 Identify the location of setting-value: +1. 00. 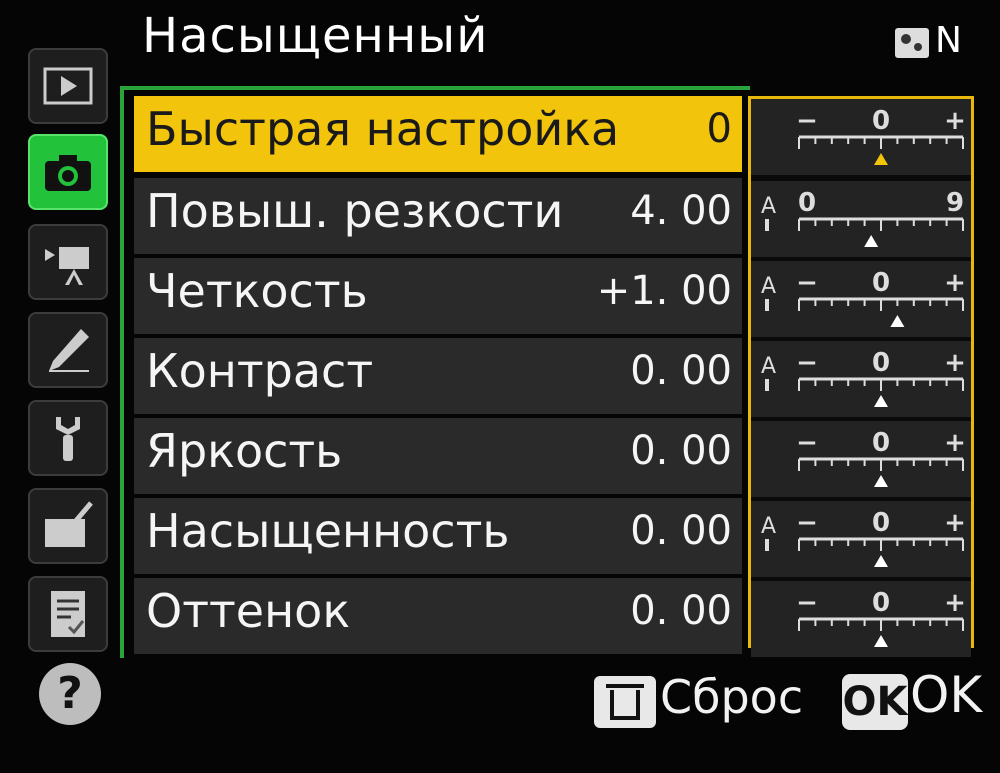
(664, 291).